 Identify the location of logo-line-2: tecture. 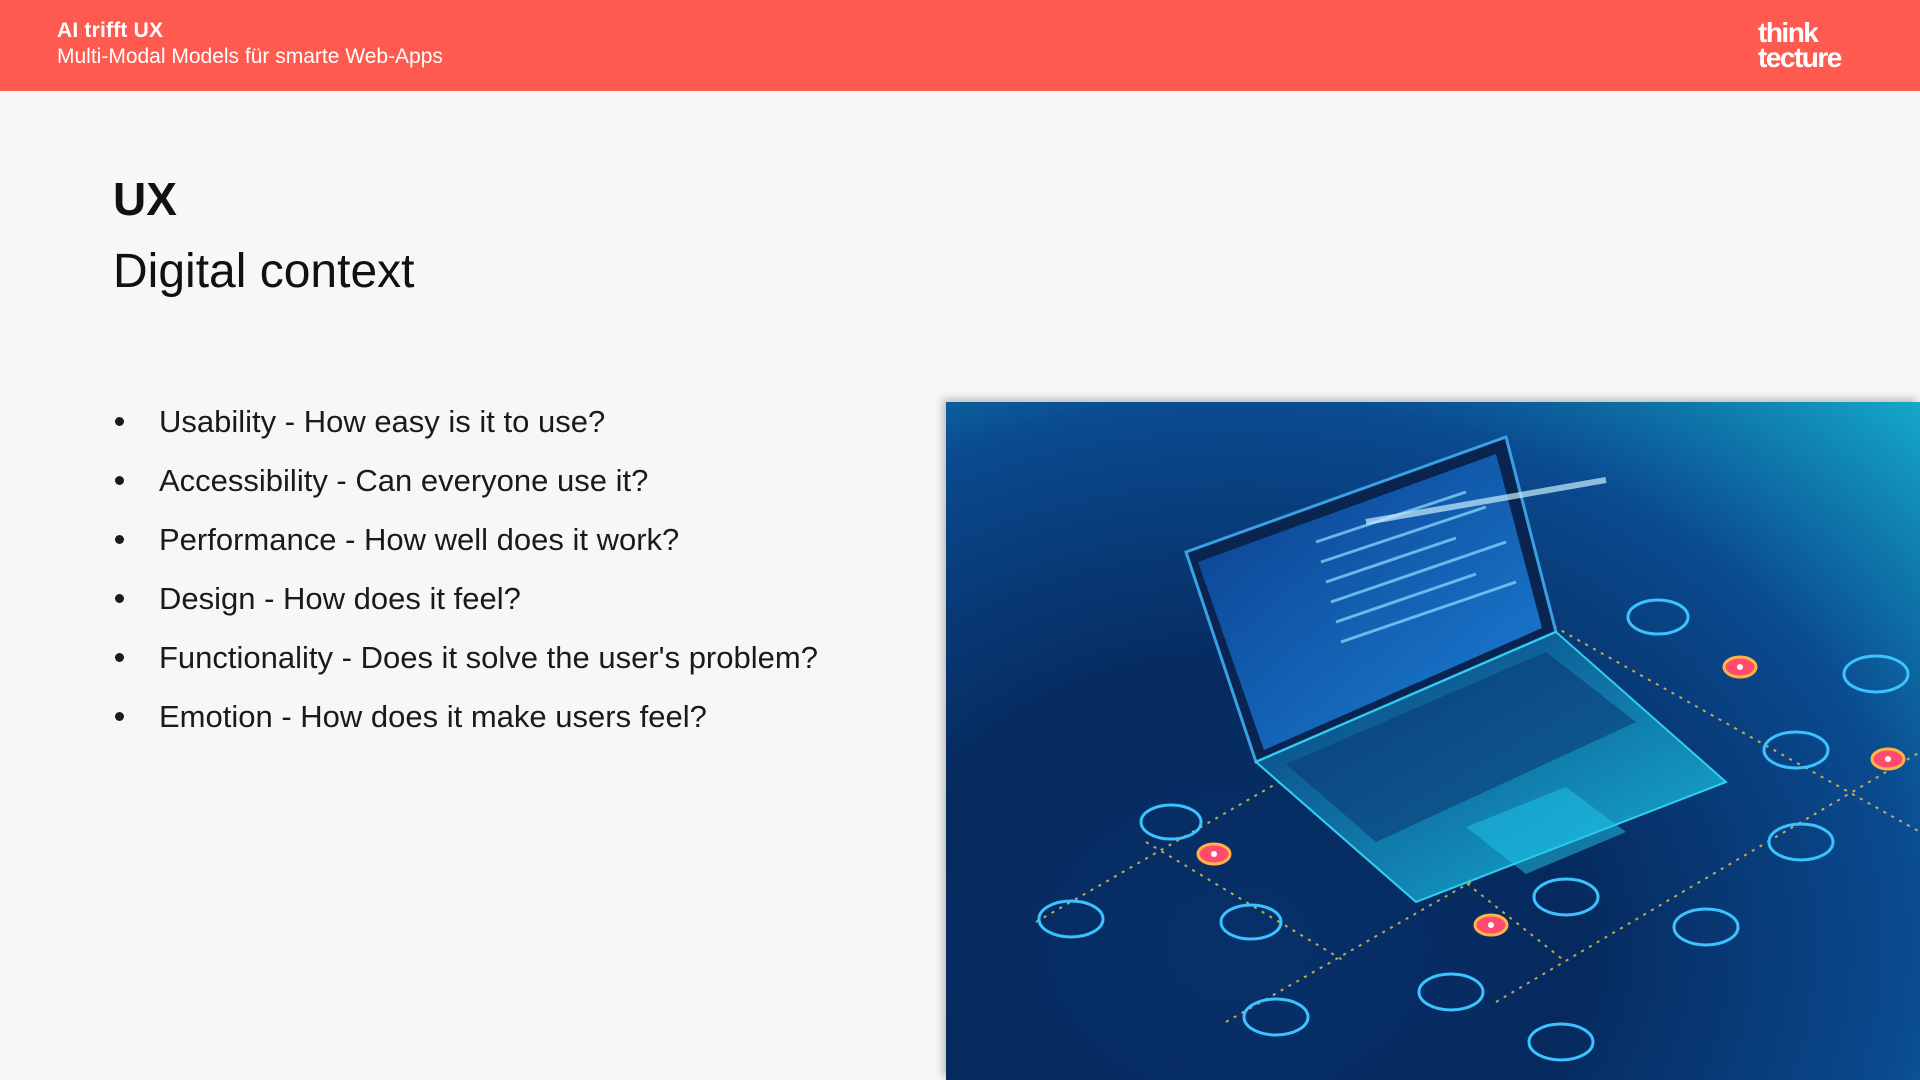
(1800, 57).